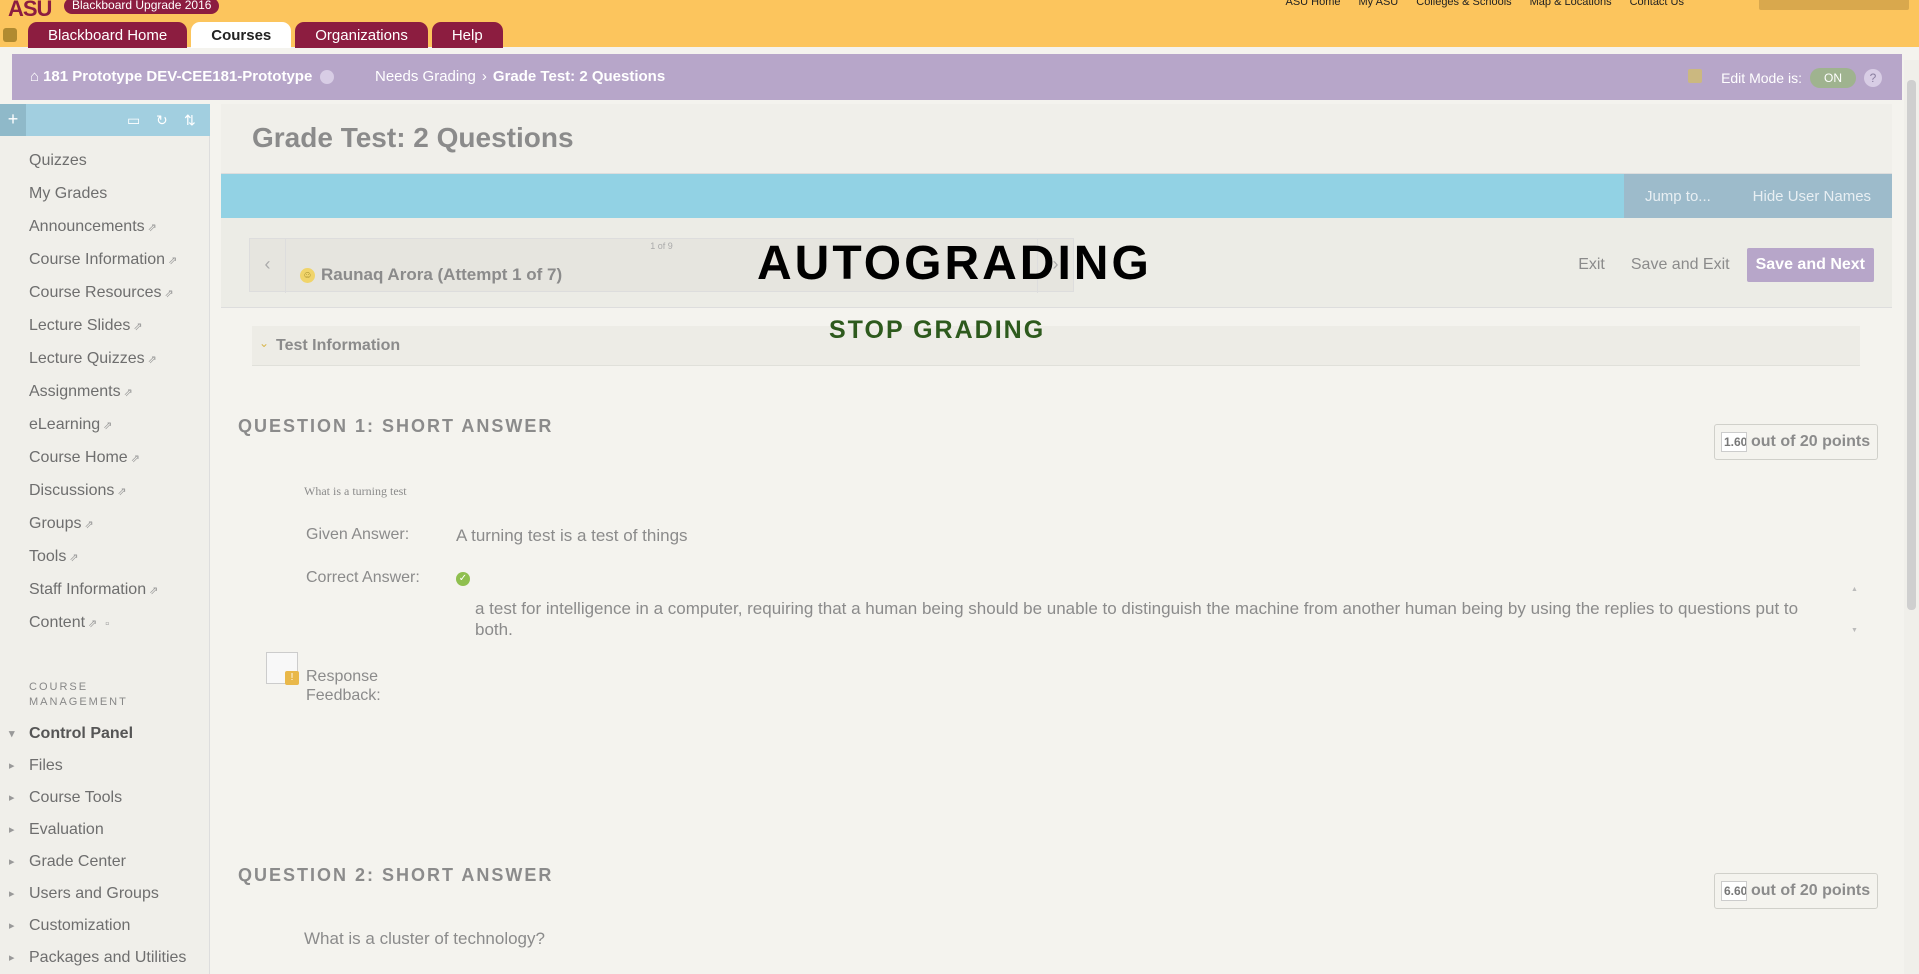 The width and height of the screenshot is (1919, 974). Describe the element at coordinates (105, 325) in the screenshot. I see `menu-item-lecture-slides: Lecture Slides ⇗` at that location.